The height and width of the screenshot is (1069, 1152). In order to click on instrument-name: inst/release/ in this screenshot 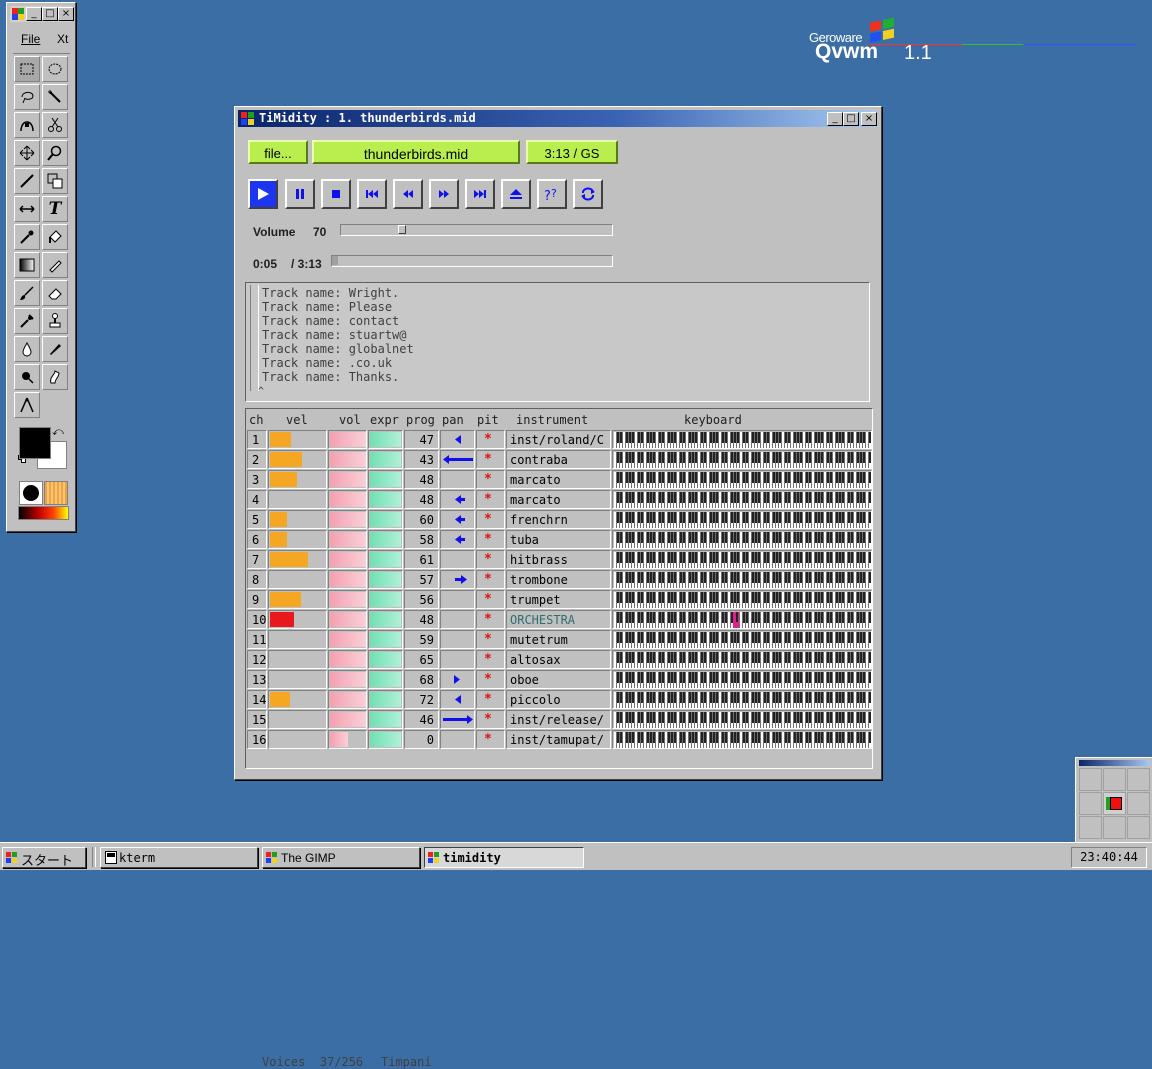, I will do `click(558, 719)`.